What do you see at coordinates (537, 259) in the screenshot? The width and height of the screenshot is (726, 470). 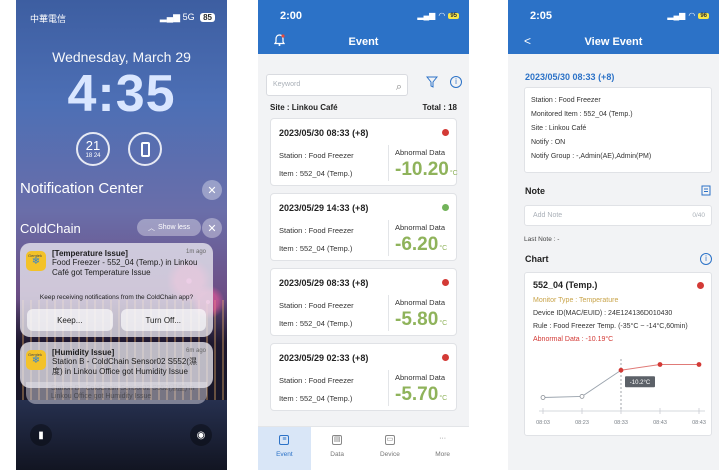 I see `chart-header: Chart` at bounding box center [537, 259].